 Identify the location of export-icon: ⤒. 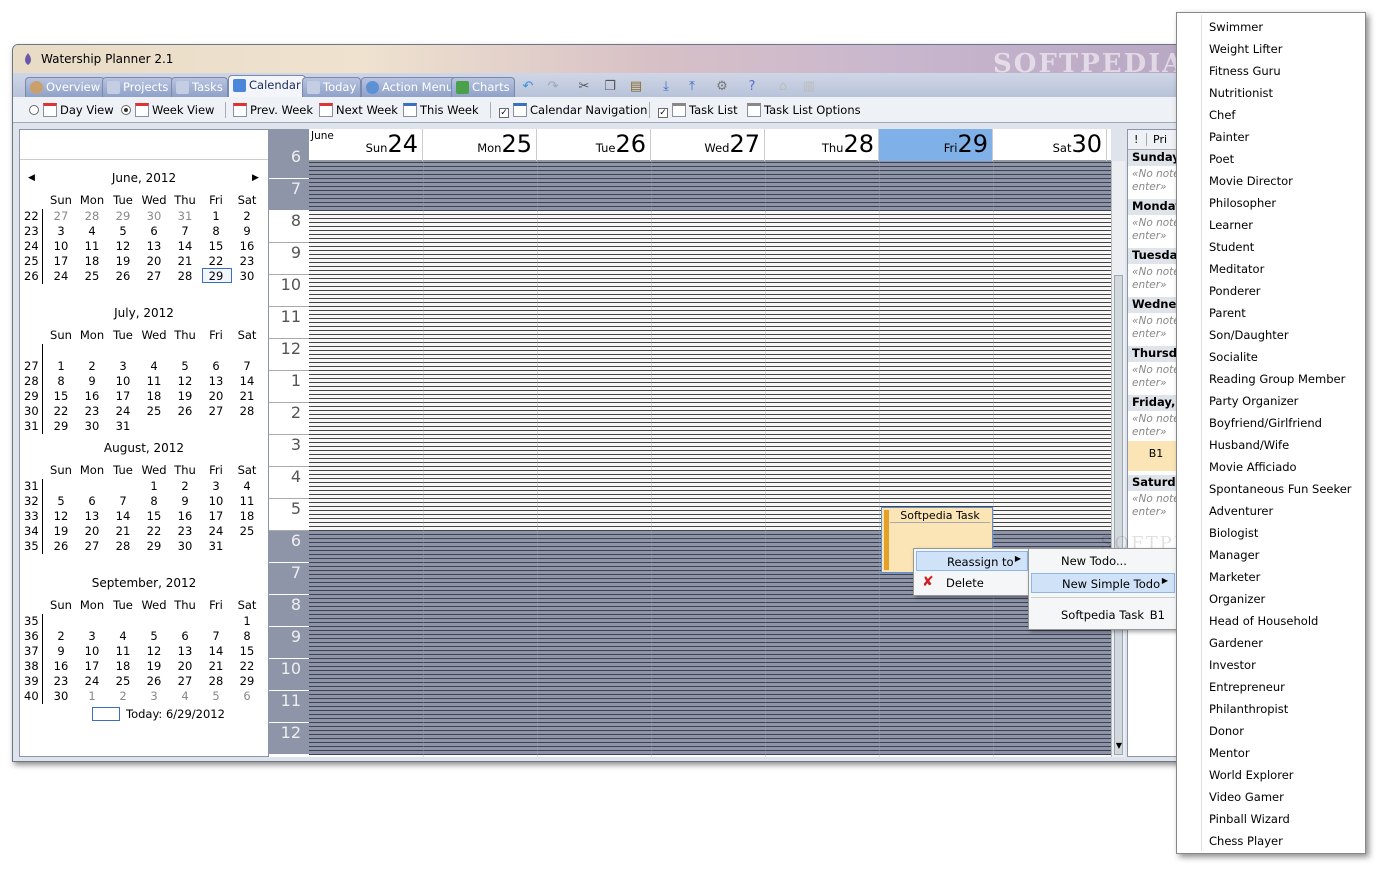
(692, 87).